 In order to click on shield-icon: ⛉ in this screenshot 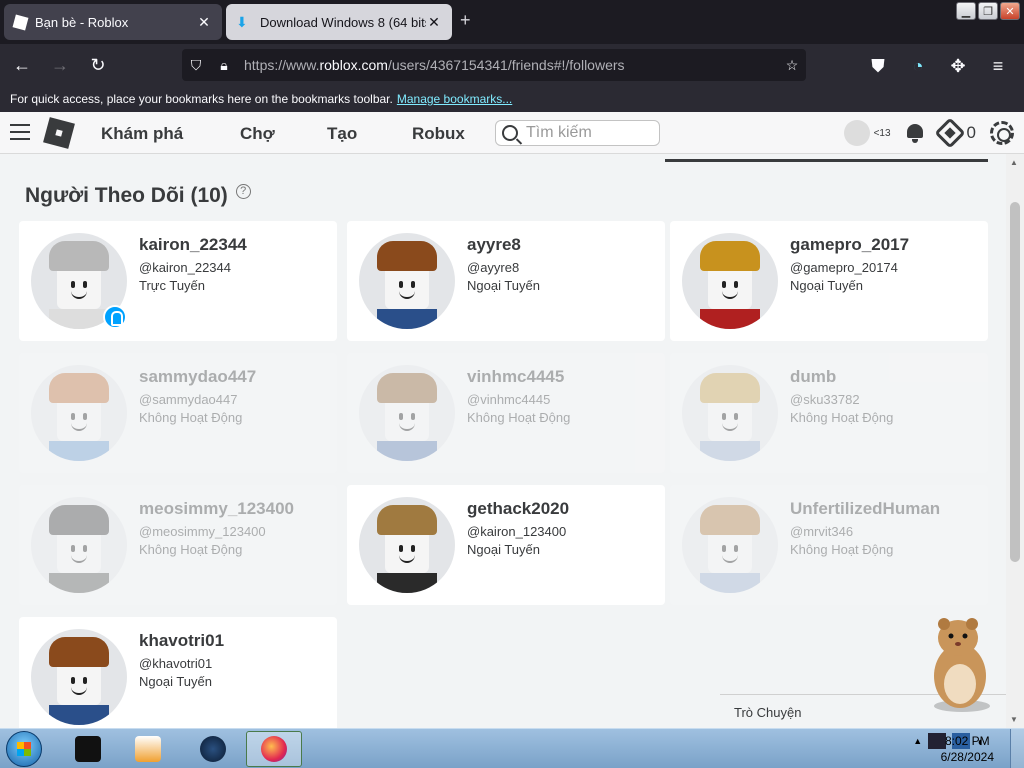, I will do `click(196, 65)`.